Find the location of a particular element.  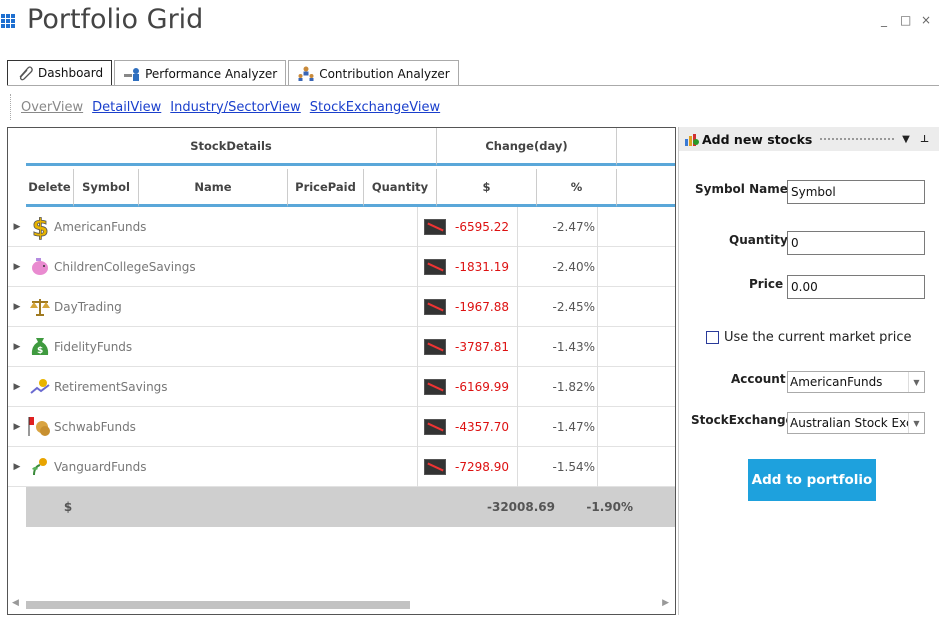

column-quantity: Quantity is located at coordinates (400, 188).